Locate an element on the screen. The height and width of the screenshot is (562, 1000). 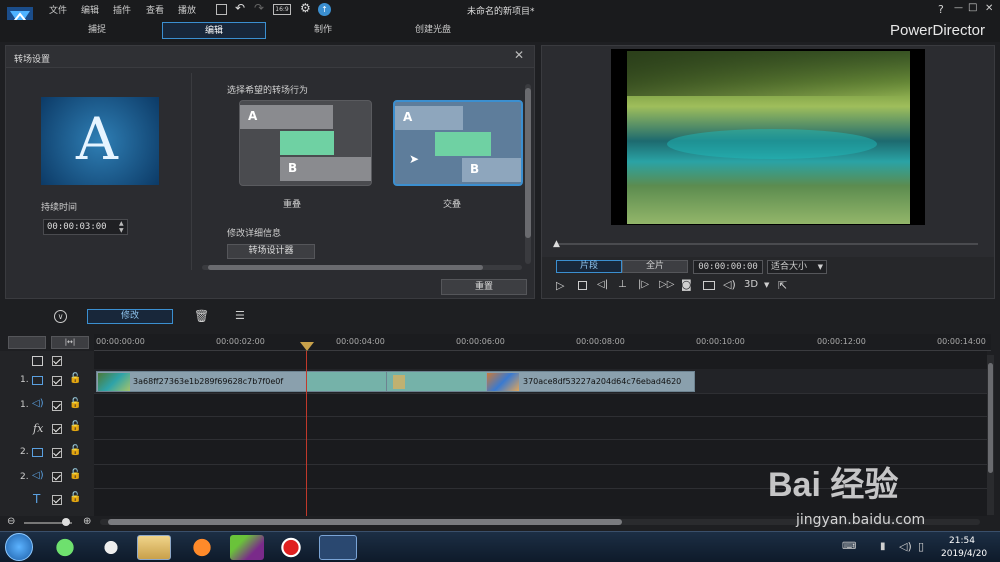
firefox-icon is located at coordinates (202, 547).